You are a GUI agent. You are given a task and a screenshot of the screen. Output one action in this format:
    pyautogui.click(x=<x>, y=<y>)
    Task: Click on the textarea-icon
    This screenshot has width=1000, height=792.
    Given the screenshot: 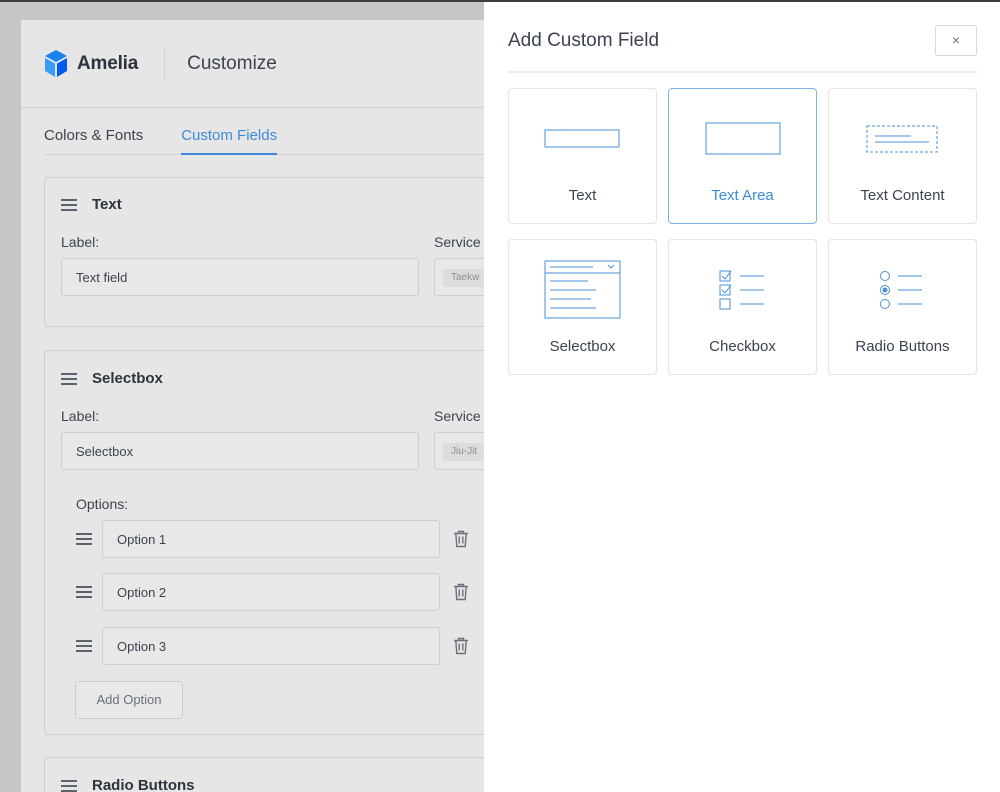 What is the action you would take?
    pyautogui.click(x=742, y=138)
    